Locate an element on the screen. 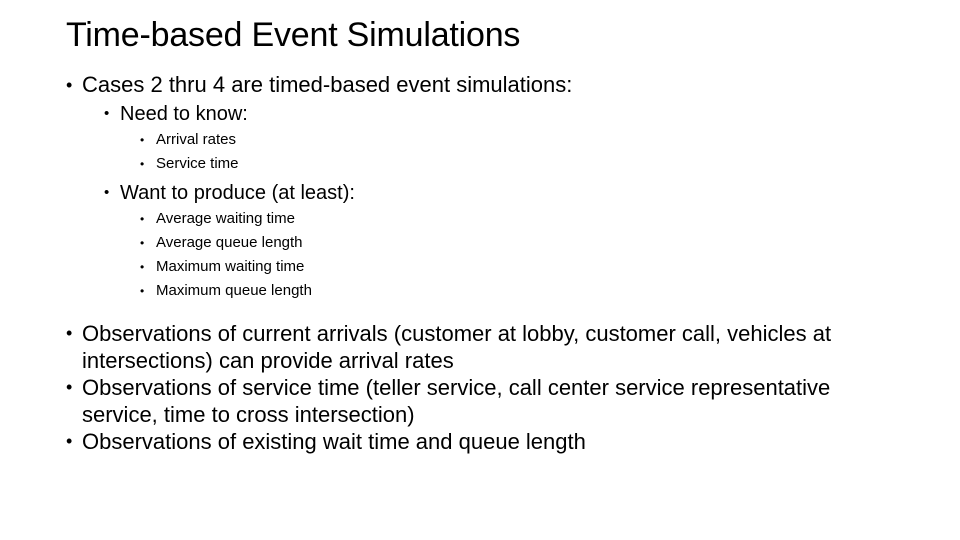  bullet-level3-maximum-queue-length-text: Maximum queue length is located at coordinates (234, 290).